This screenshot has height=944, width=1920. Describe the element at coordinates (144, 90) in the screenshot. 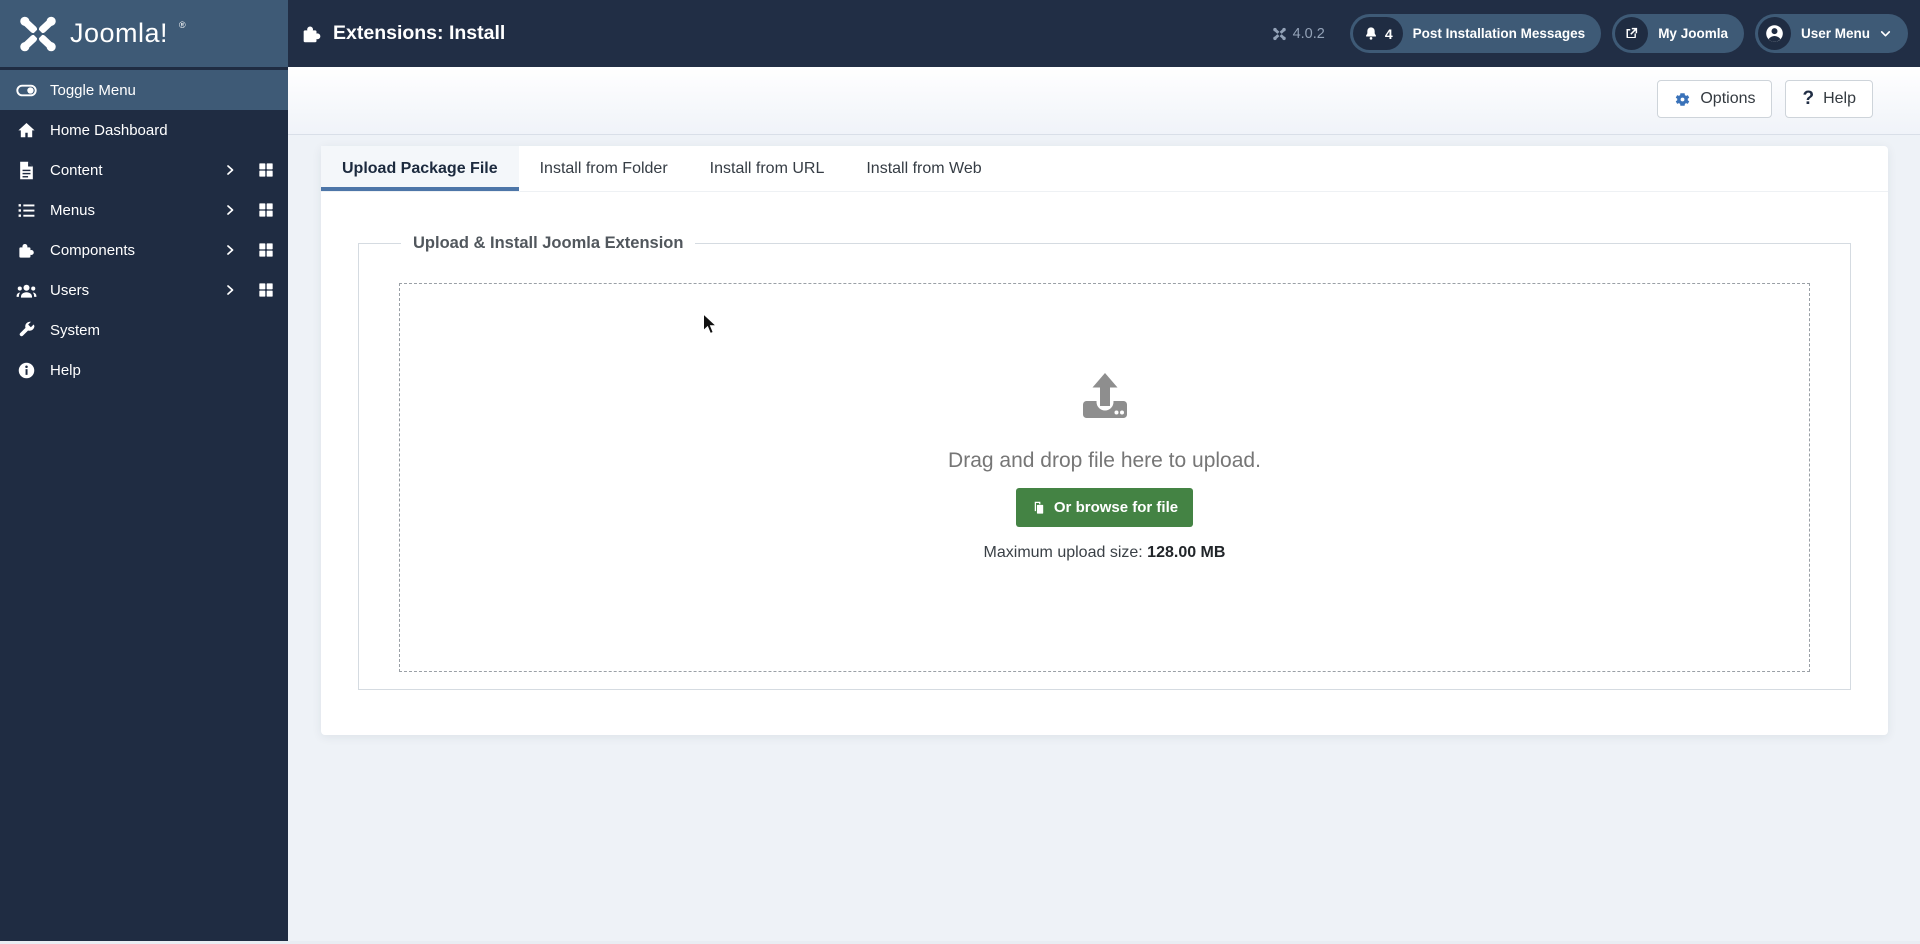

I see `sidebar-item-toggle-menu: Toggle Menu` at that location.